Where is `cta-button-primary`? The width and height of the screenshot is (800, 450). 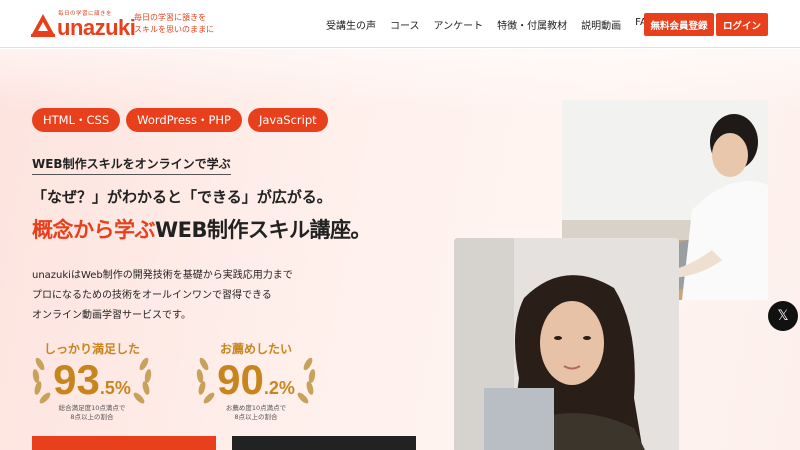
cta-button-primary is located at coordinates (124, 443).